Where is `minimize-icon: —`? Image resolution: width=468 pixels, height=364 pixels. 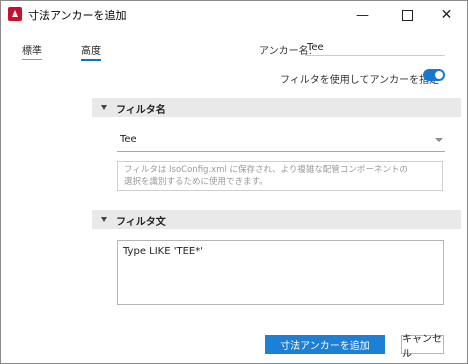 minimize-icon: — is located at coordinates (362, 15).